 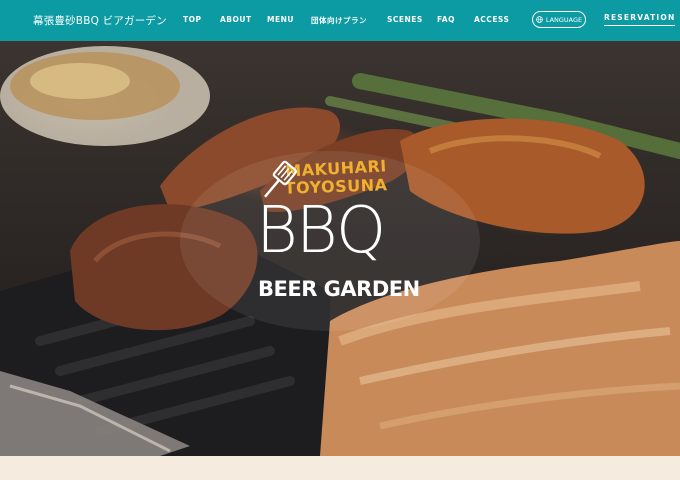 What do you see at coordinates (564, 19) in the screenshot?
I see `language-label: LANGUAGE` at bounding box center [564, 19].